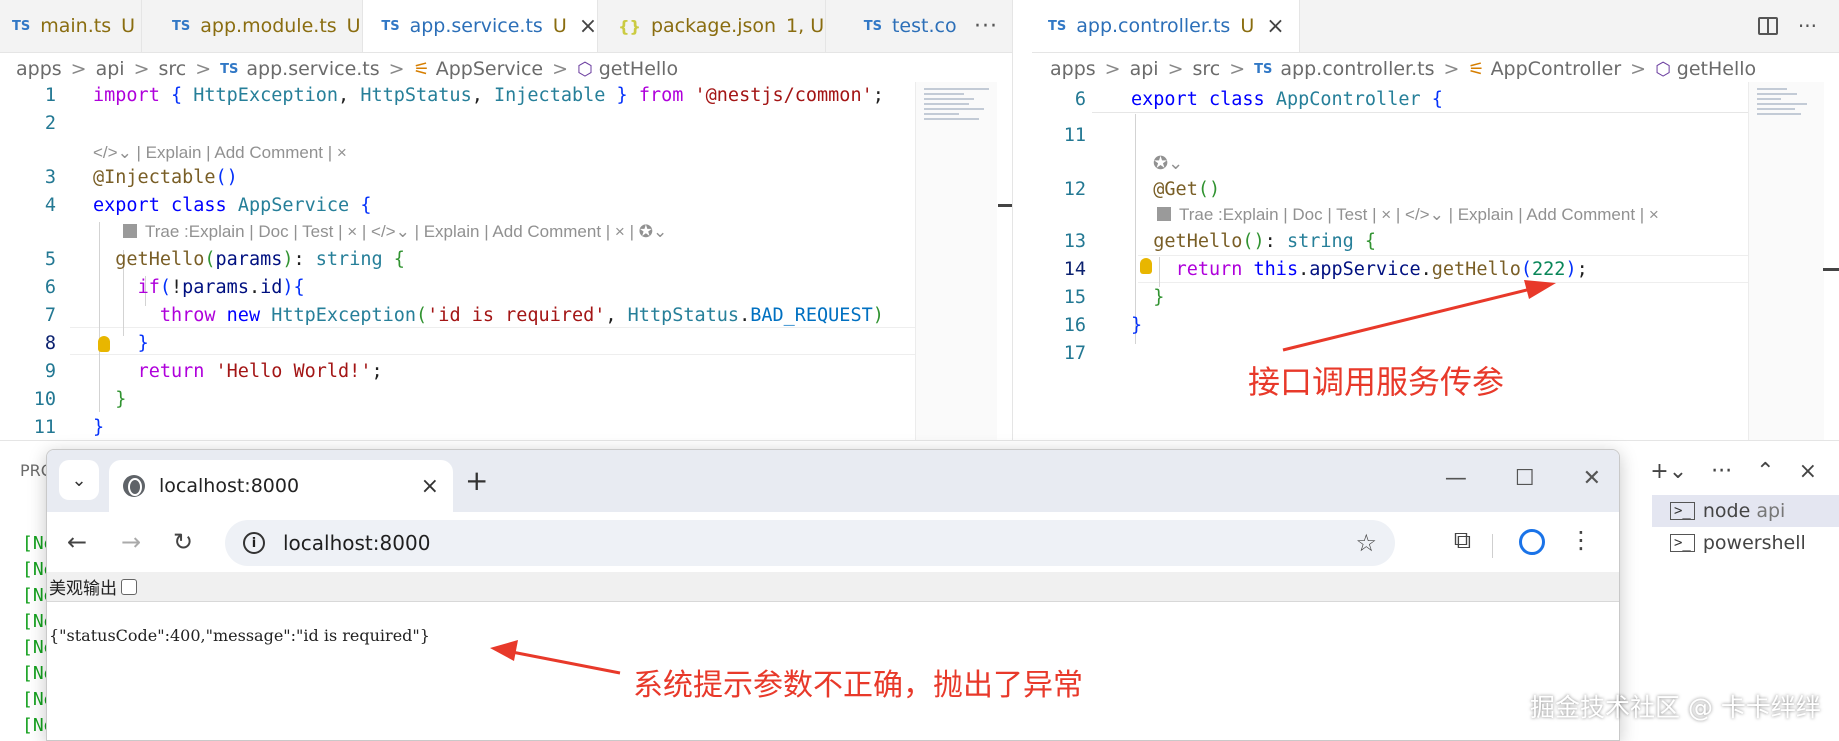  Describe the element at coordinates (1675, 707) in the screenshot. I see `watermark-text: 掘金技术社区 @ 卡卡绊绊` at that location.